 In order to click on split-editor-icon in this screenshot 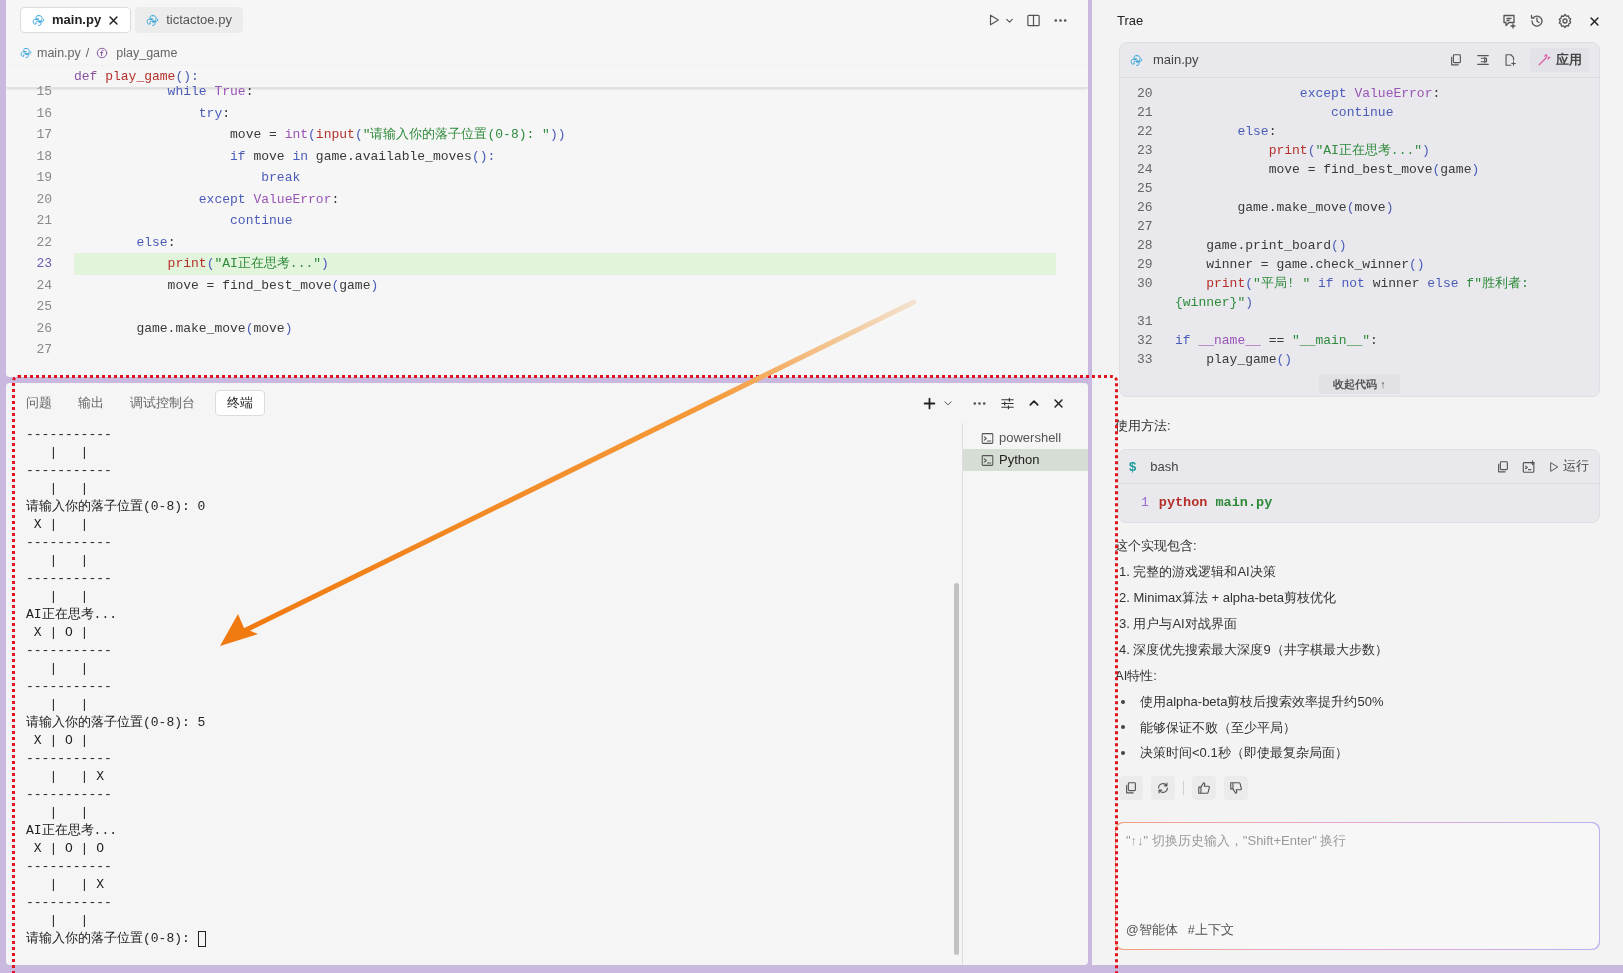, I will do `click(1033, 20)`.